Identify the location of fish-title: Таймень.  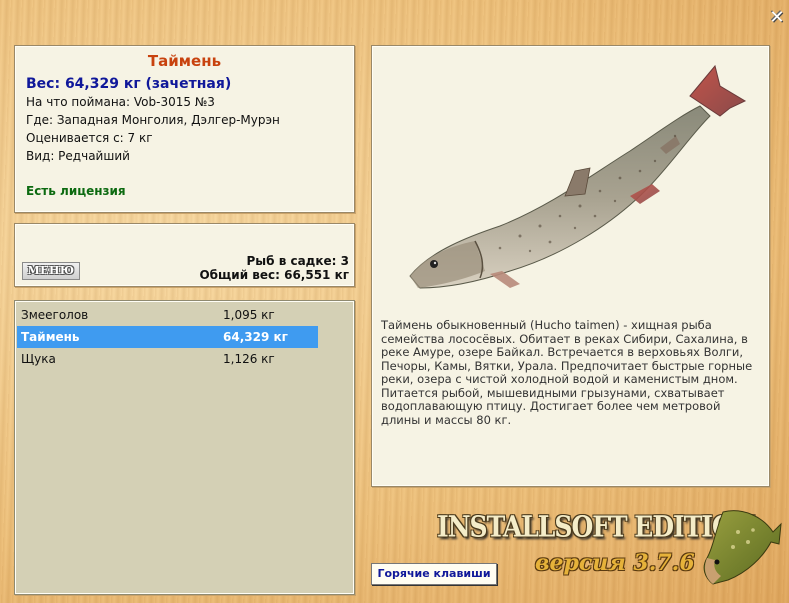
(184, 61).